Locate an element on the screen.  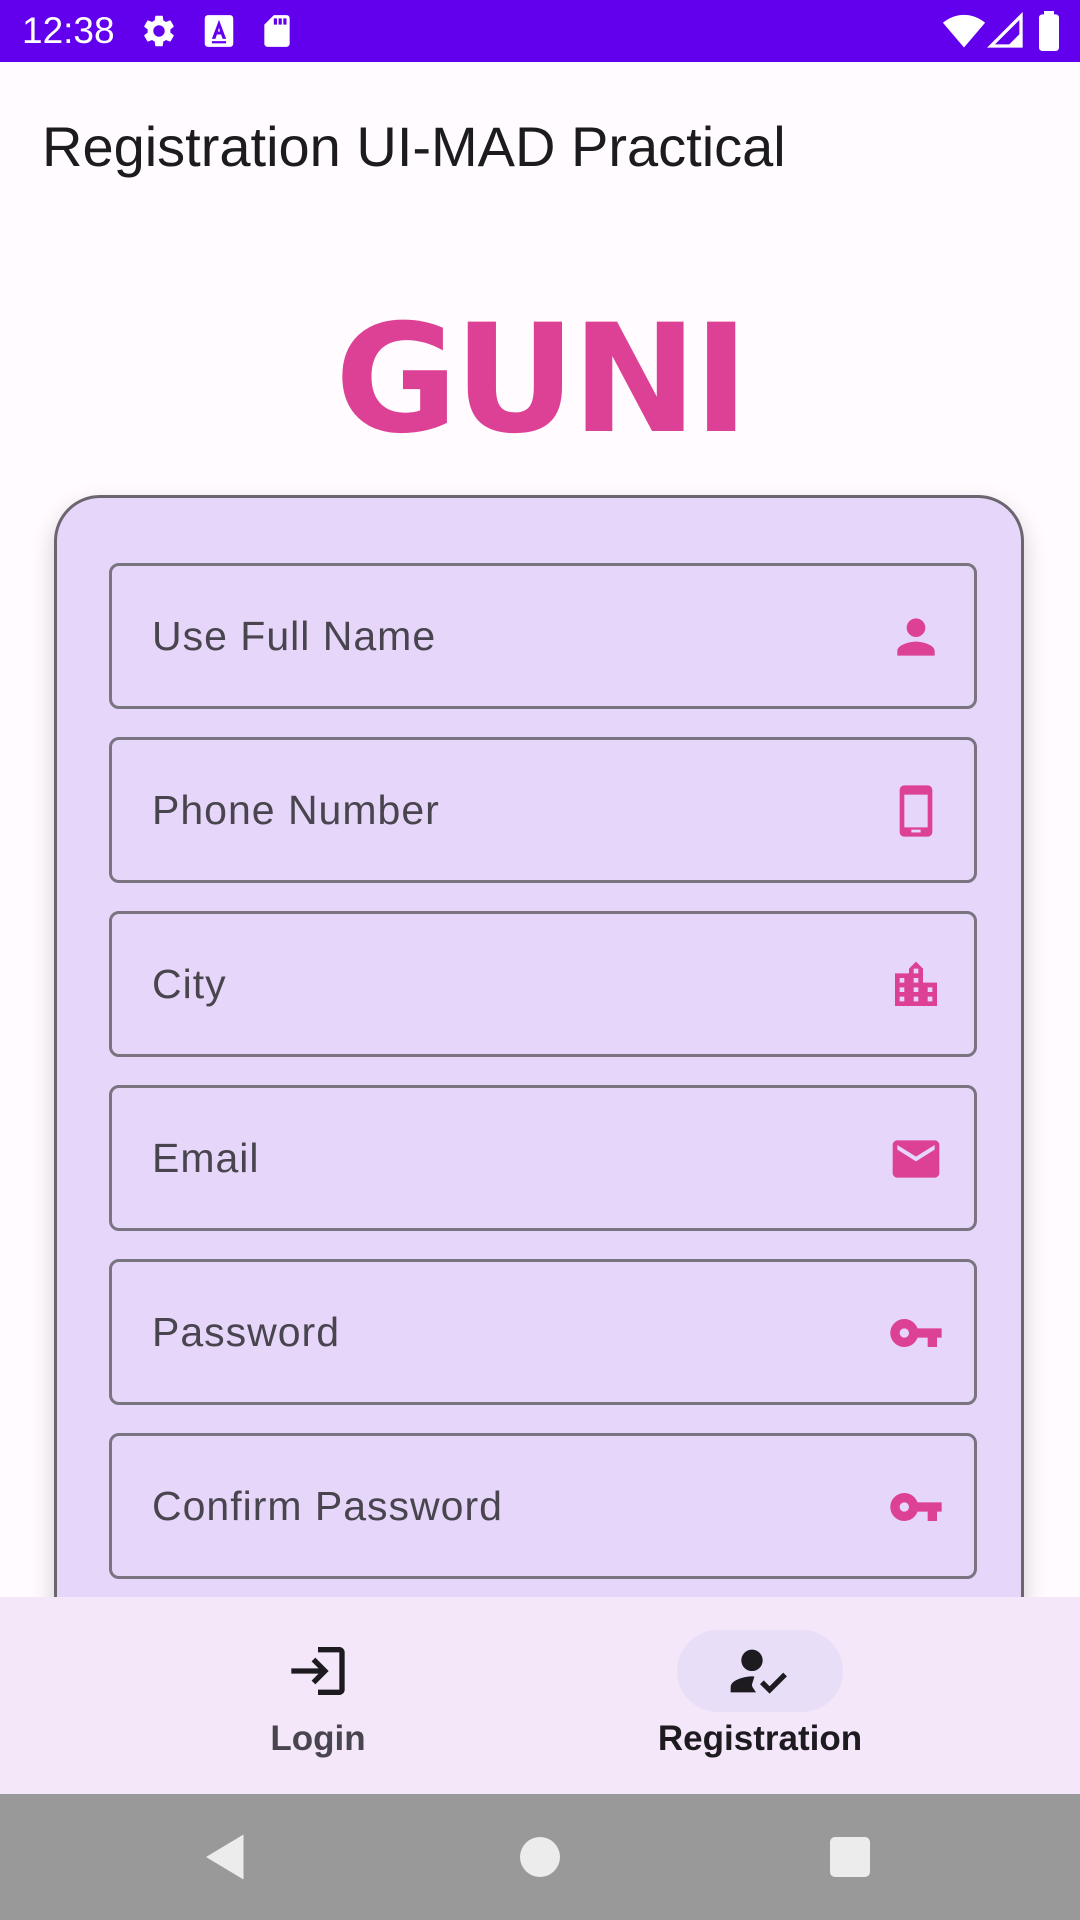
email-placeholder: Email is located at coordinates (206, 1158).